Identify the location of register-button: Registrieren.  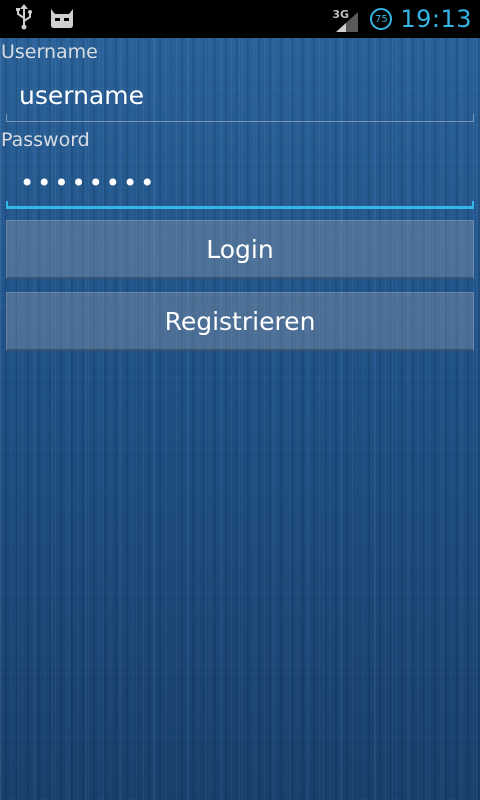
(240, 321).